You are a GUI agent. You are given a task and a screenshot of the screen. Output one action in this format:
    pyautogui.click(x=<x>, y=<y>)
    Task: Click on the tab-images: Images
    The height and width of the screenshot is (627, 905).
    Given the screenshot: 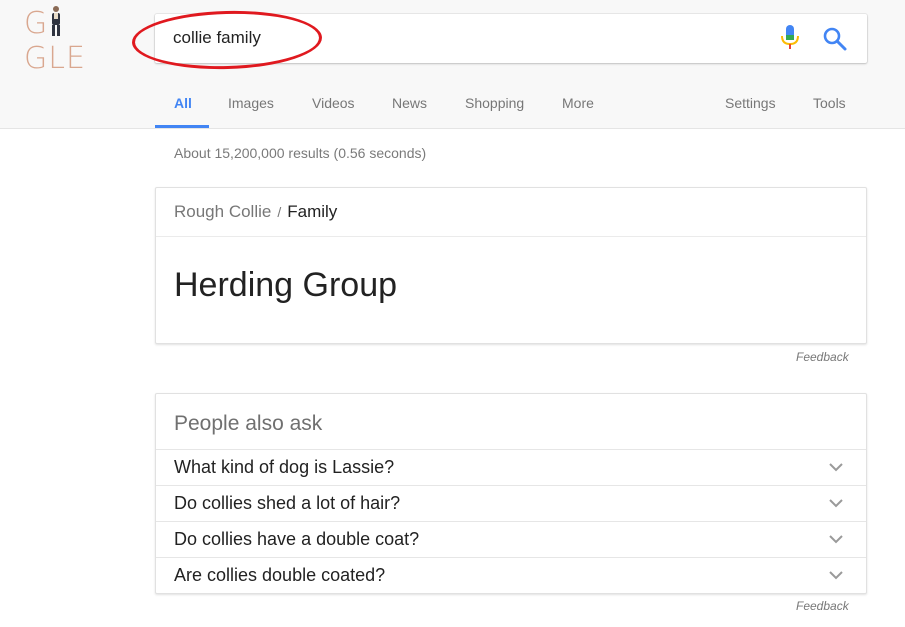 What is the action you would take?
    pyautogui.click(x=251, y=103)
    